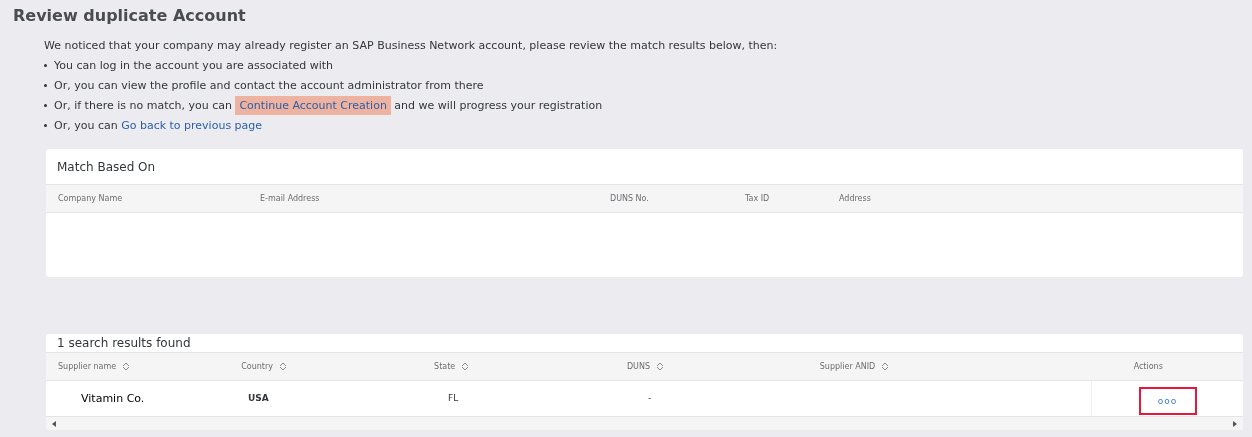 Image resolution: width=1252 pixels, height=437 pixels. What do you see at coordinates (124, 343) in the screenshot?
I see `panel-title: 1 search results found` at bounding box center [124, 343].